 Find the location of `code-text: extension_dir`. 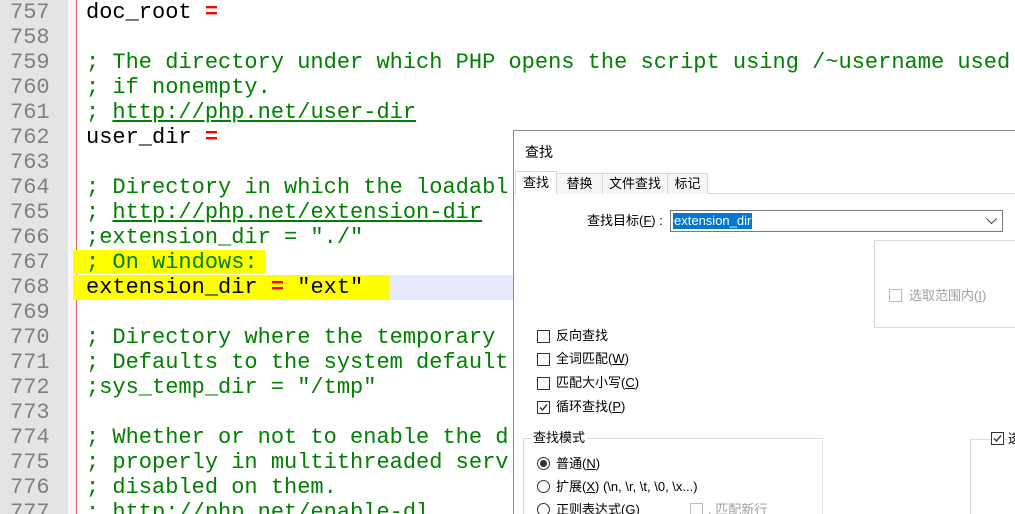

code-text: extension_dir is located at coordinates (178, 287).